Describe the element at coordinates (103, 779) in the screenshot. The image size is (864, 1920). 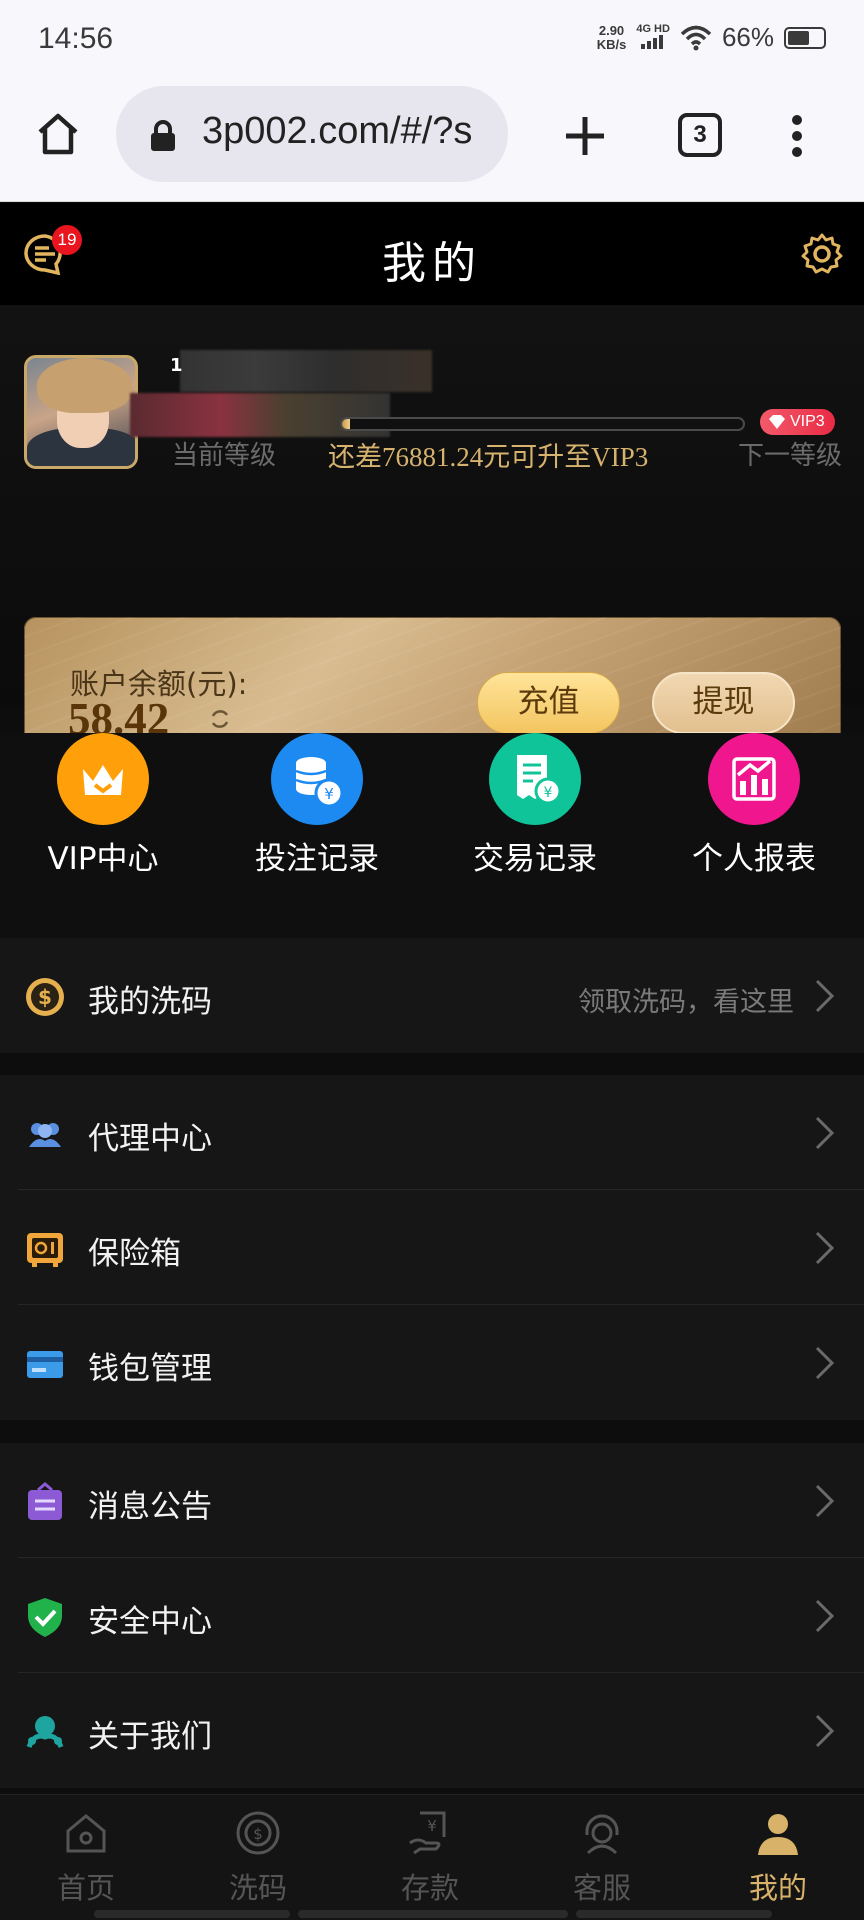
I see `crown-icon` at that location.